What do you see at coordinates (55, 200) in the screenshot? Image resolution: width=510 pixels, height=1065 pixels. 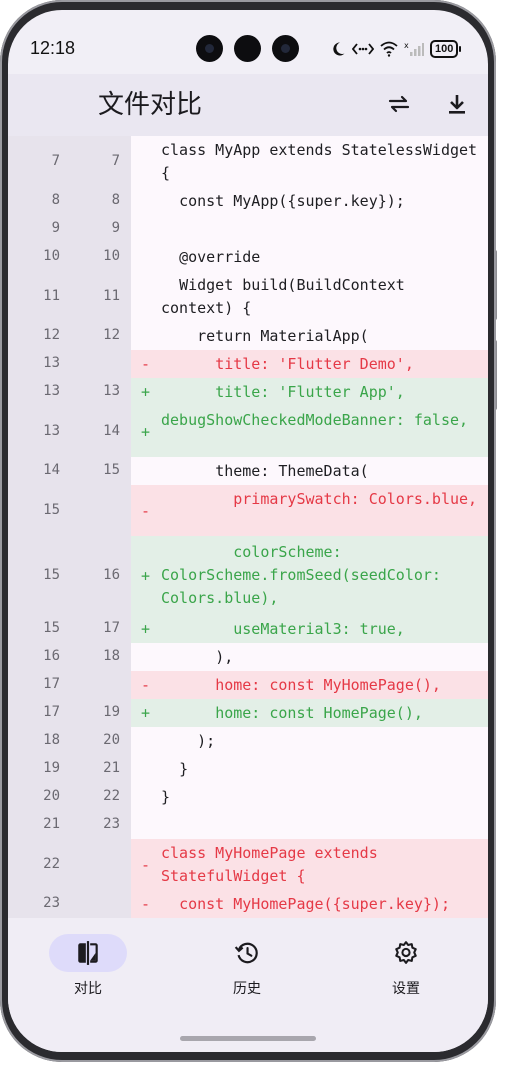 I see `old-line-number: 8` at bounding box center [55, 200].